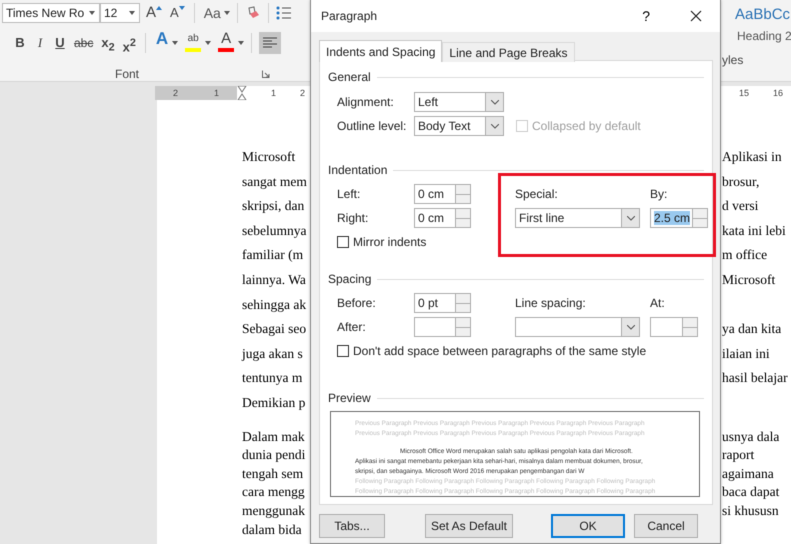 The image size is (791, 544). I want to click on field-label: Special:, so click(537, 194).